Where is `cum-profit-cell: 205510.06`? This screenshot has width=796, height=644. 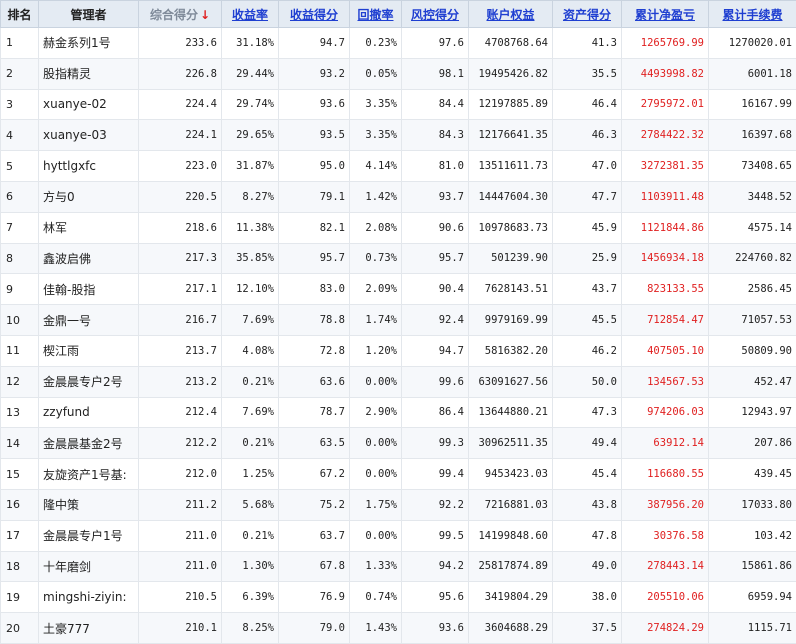
cum-profit-cell: 205510.06 is located at coordinates (665, 597).